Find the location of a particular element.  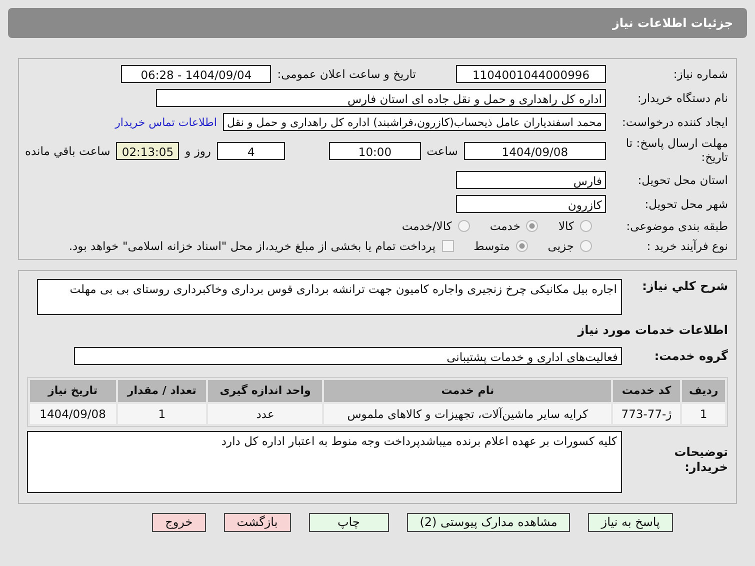

field-label: ایجاد کننده درخواست: is located at coordinates (674, 122).